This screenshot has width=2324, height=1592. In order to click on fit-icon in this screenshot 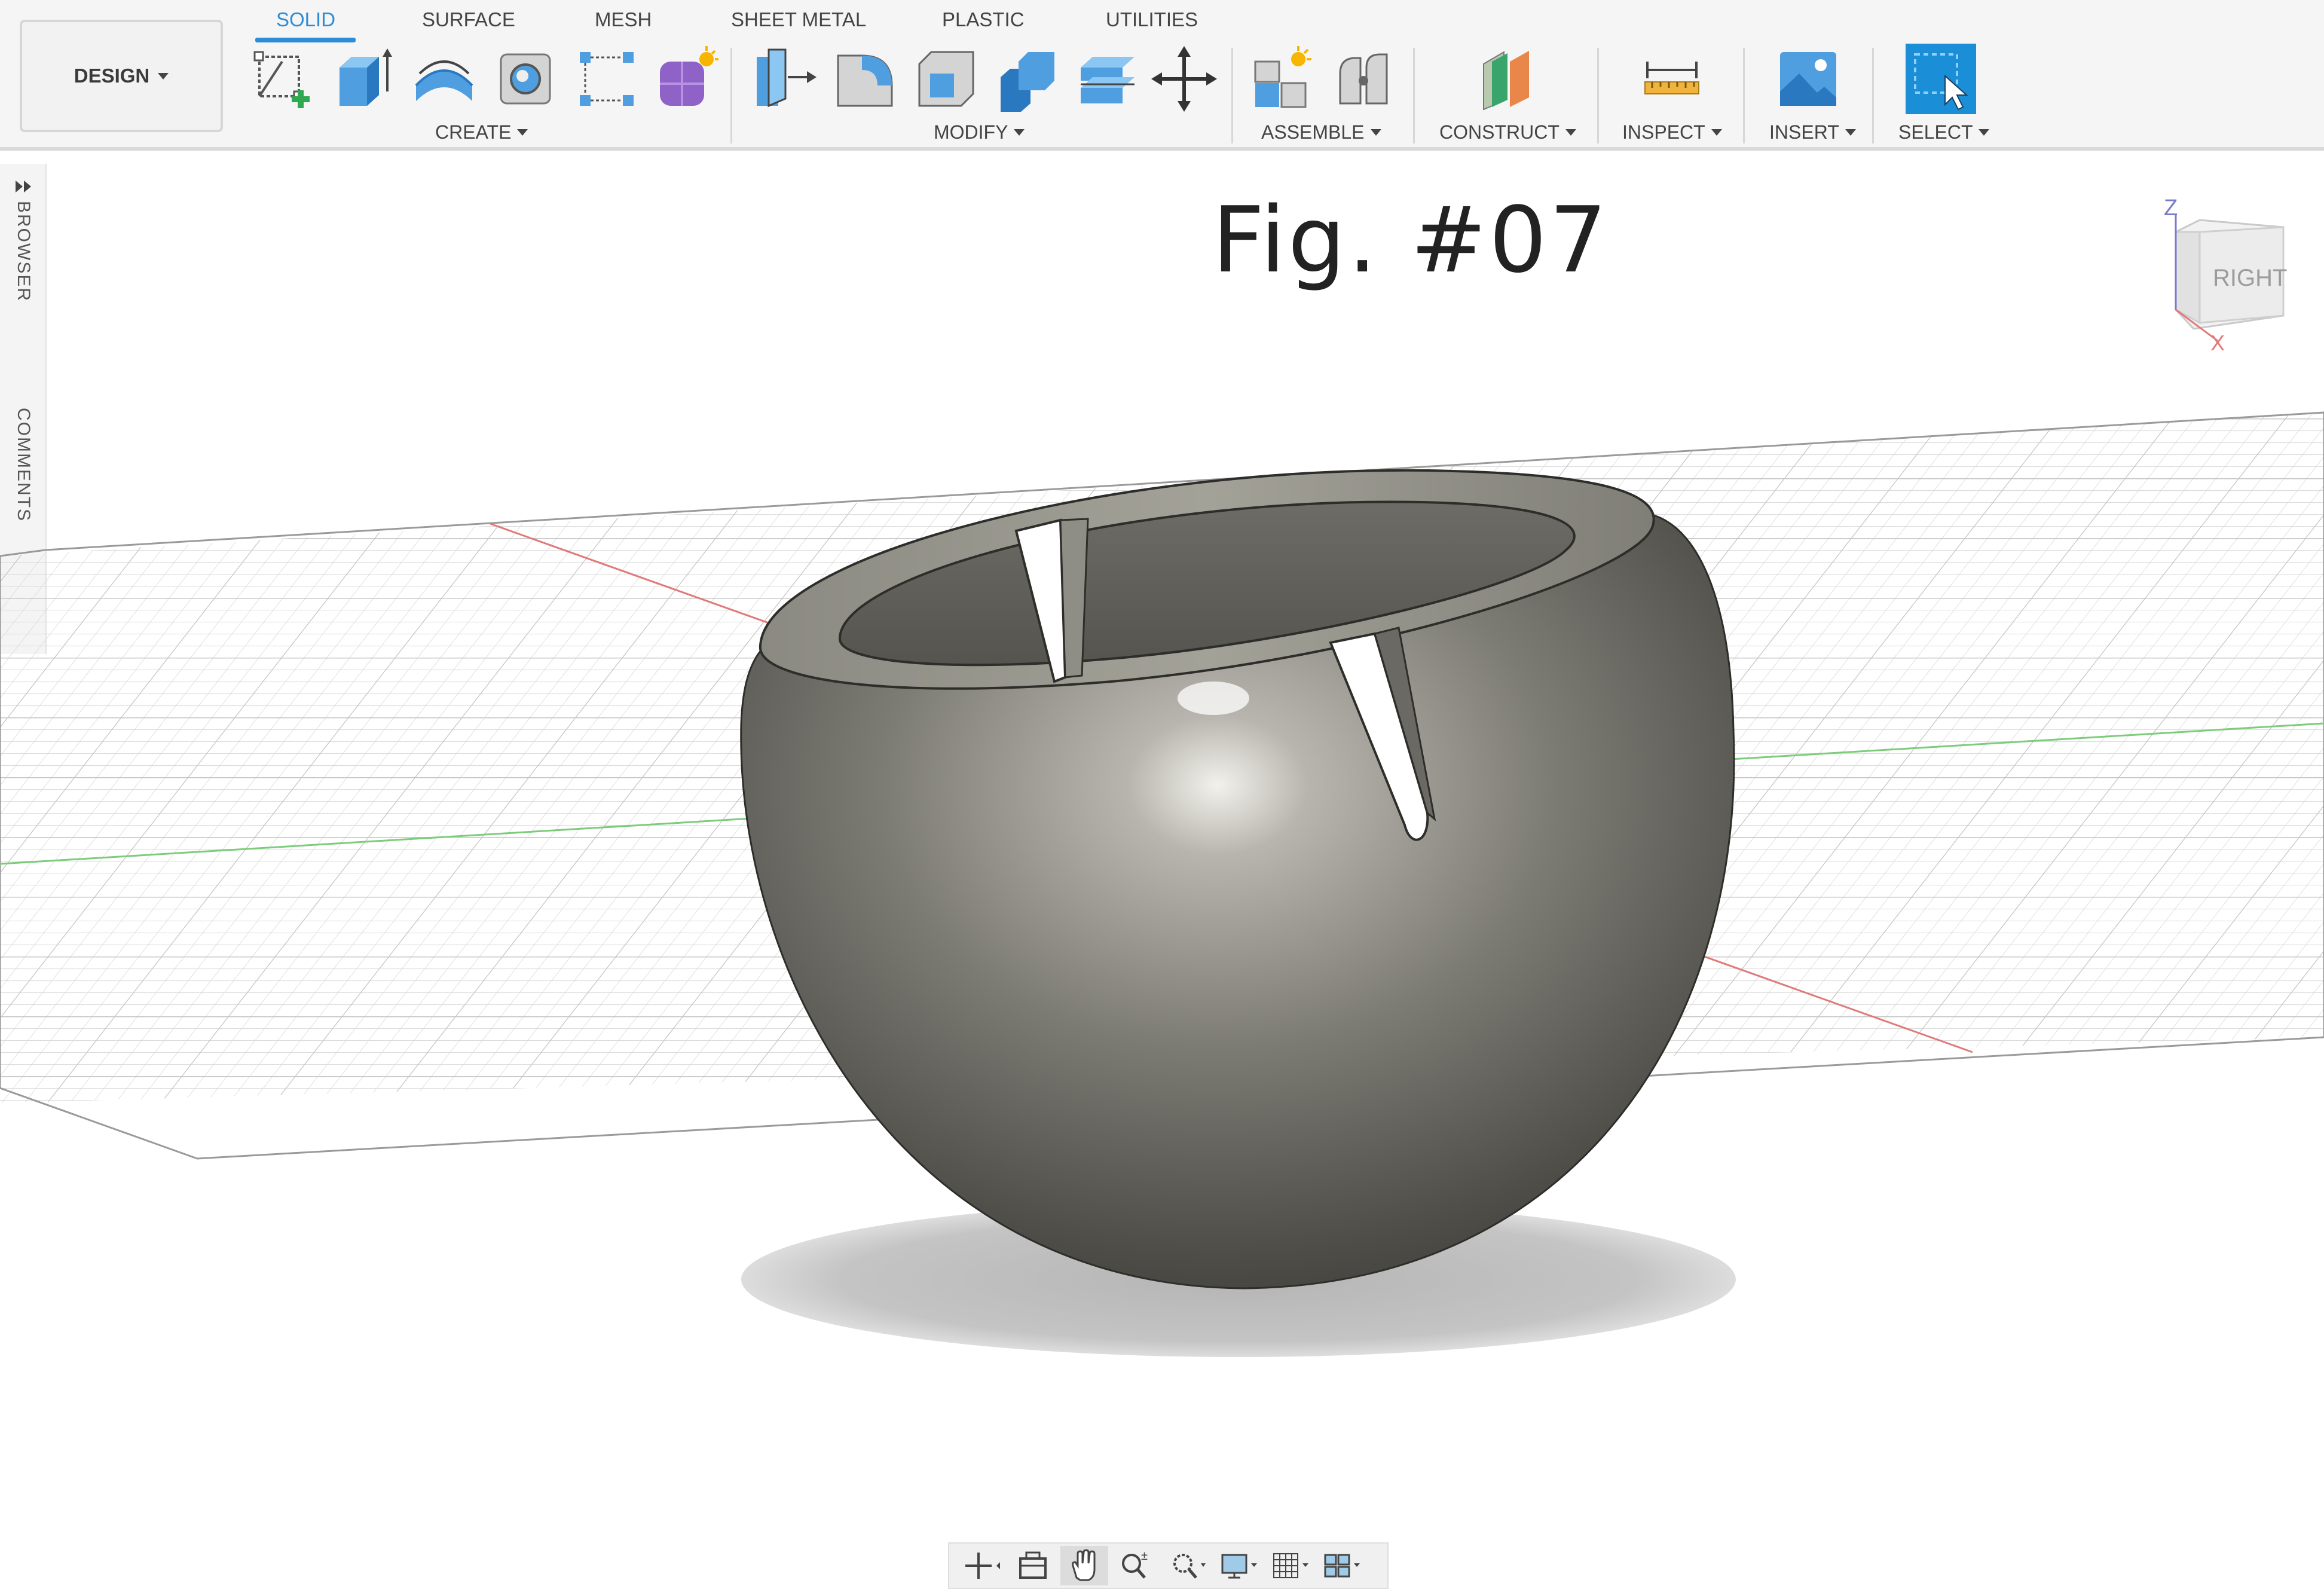, I will do `click(1187, 1566)`.